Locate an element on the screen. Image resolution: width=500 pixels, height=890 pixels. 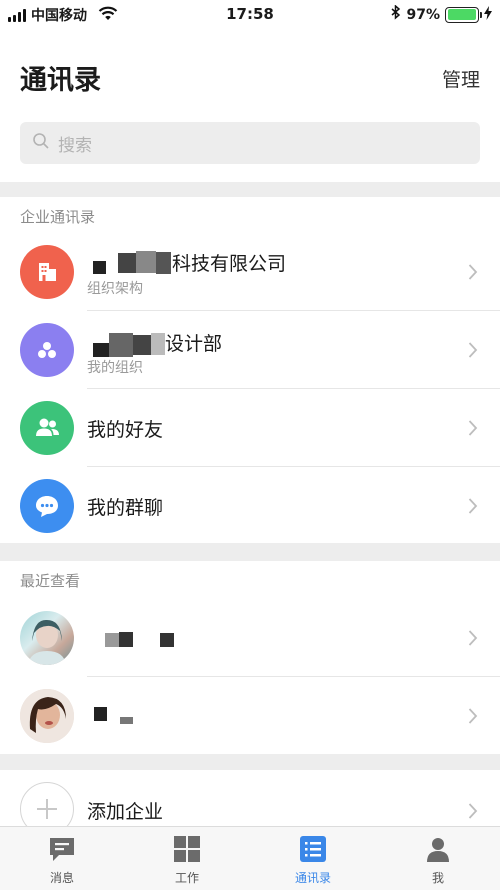
contacts-list-icon is located at coordinates (313, 849).